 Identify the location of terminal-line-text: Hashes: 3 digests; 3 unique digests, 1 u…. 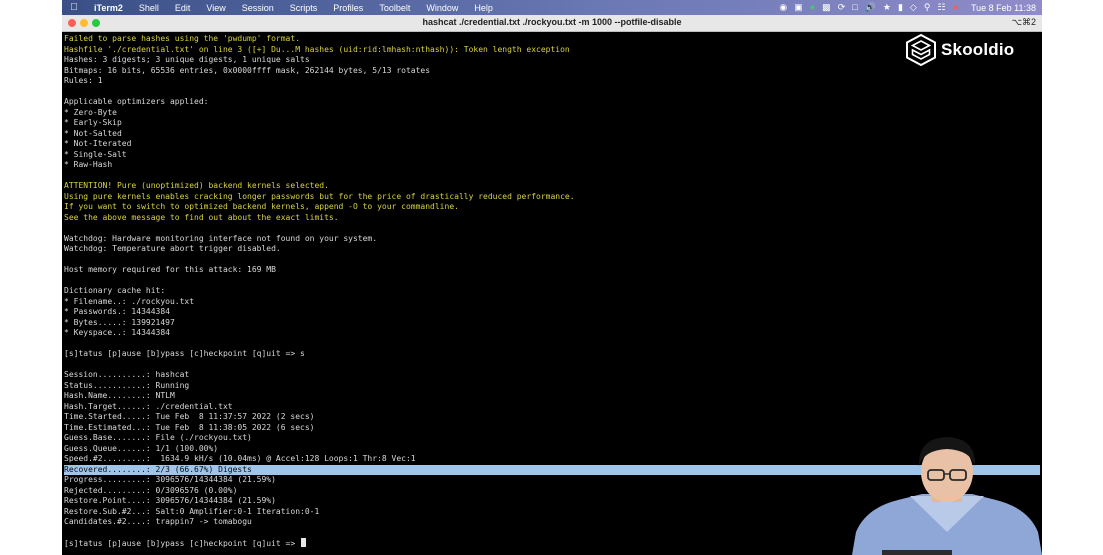
(187, 59).